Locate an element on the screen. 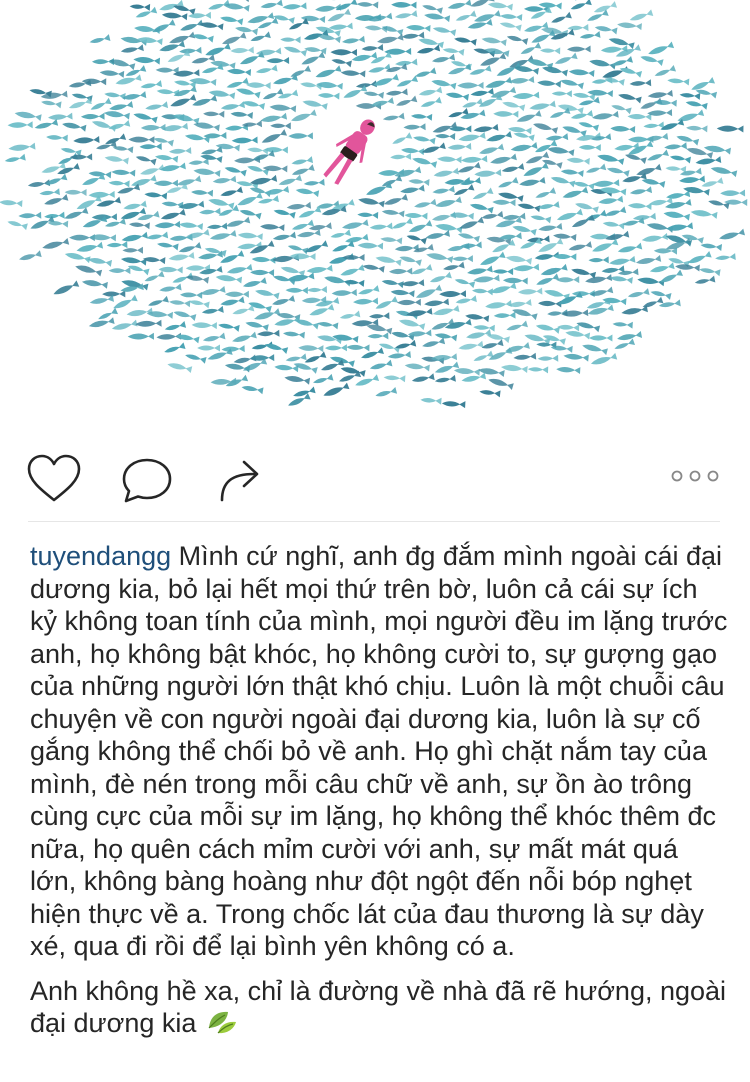 The width and height of the screenshot is (750, 1082). divider is located at coordinates (374, 521).